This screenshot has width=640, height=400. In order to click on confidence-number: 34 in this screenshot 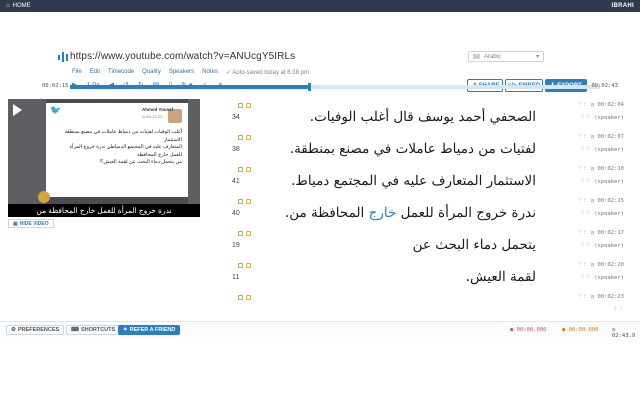, I will do `click(236, 117)`.